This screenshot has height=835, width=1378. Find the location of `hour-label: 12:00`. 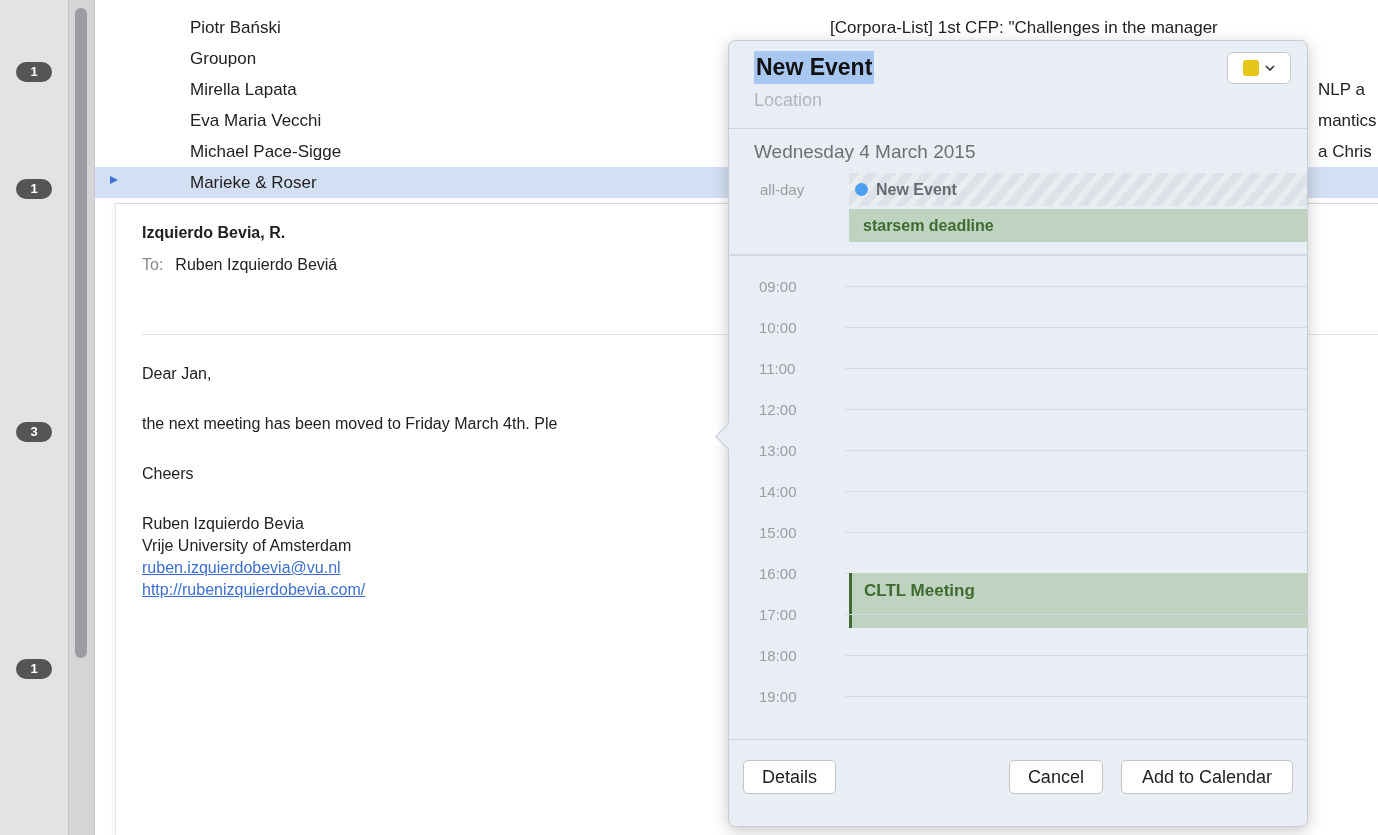

hour-label: 12:00 is located at coordinates (778, 409).